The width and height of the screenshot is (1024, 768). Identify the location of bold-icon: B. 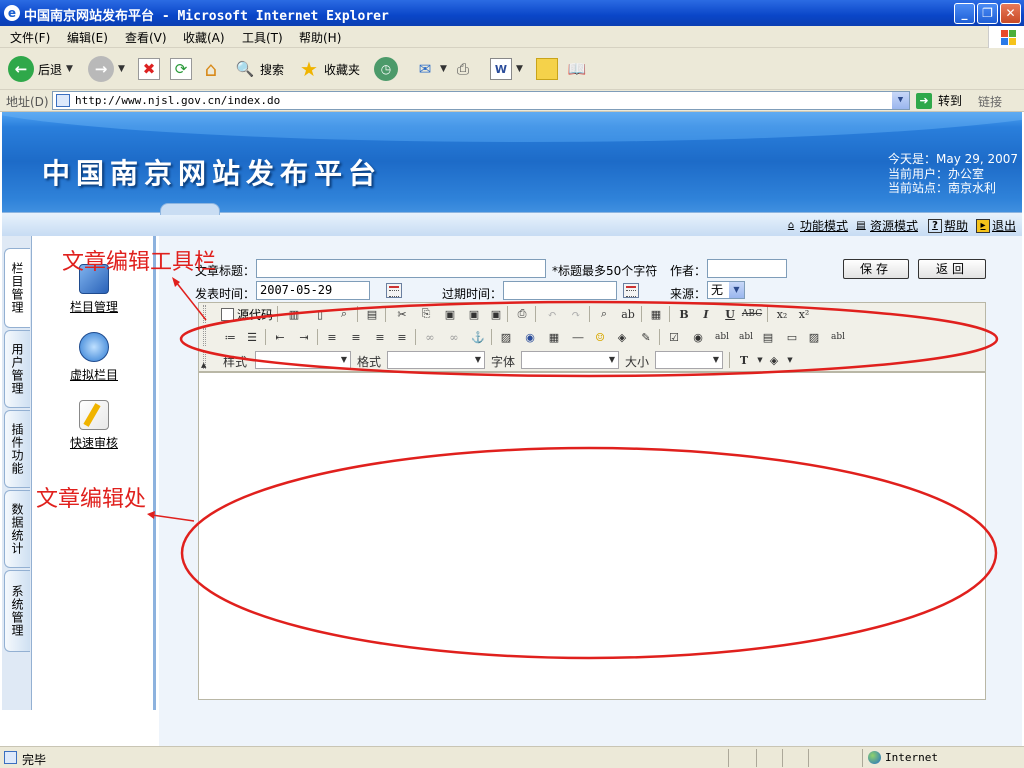
(684, 314).